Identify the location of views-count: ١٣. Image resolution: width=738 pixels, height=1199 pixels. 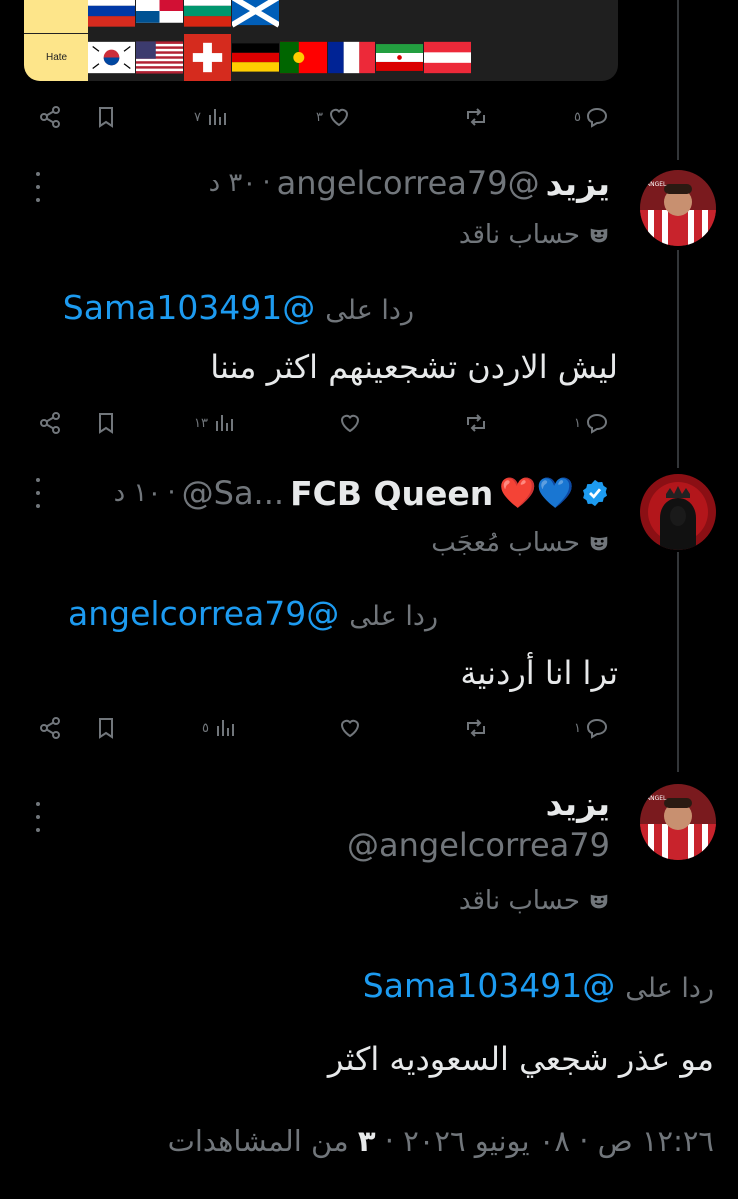
(201, 423).